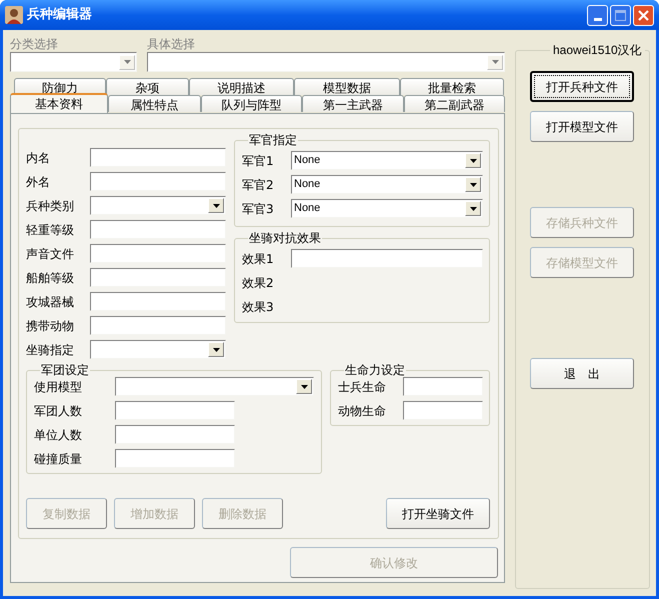 This screenshot has height=599, width=659. I want to click on field-label: 攻城器械, so click(50, 302).